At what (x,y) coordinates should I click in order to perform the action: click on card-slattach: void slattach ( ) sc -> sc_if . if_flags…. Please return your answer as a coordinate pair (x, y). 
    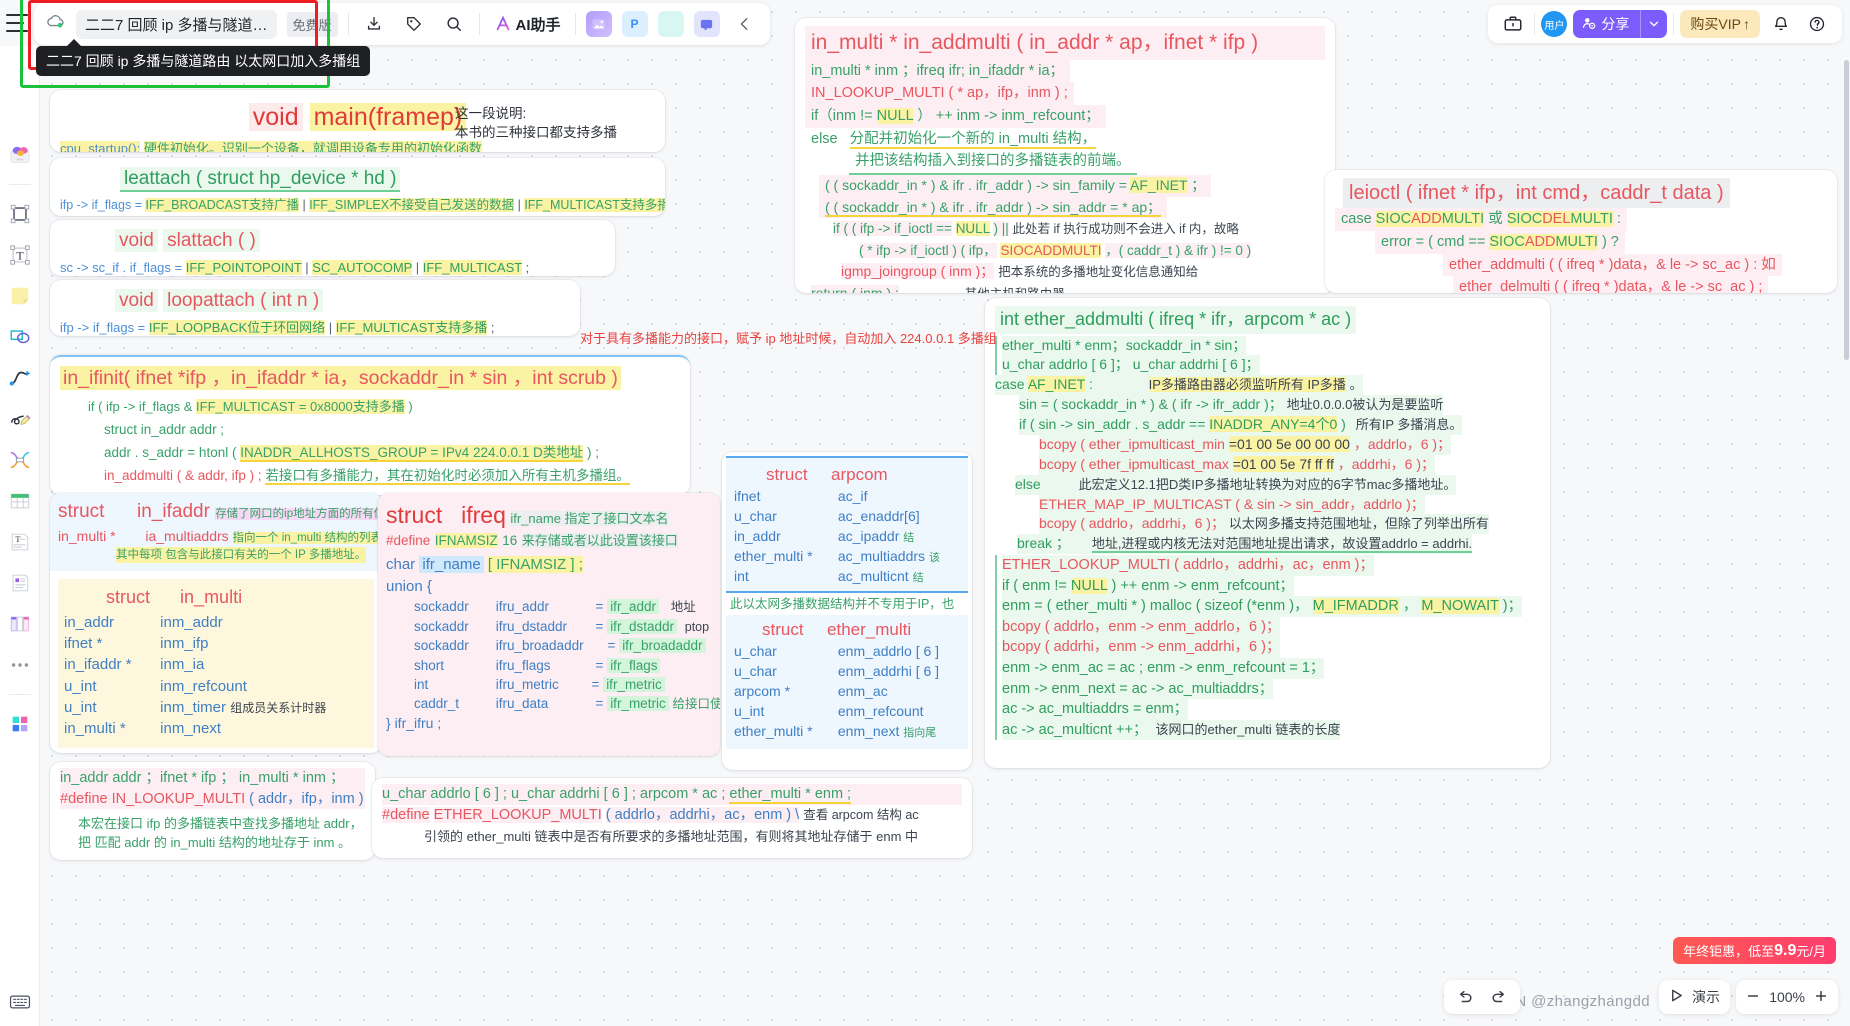
    Looking at the image, I should click on (332, 248).